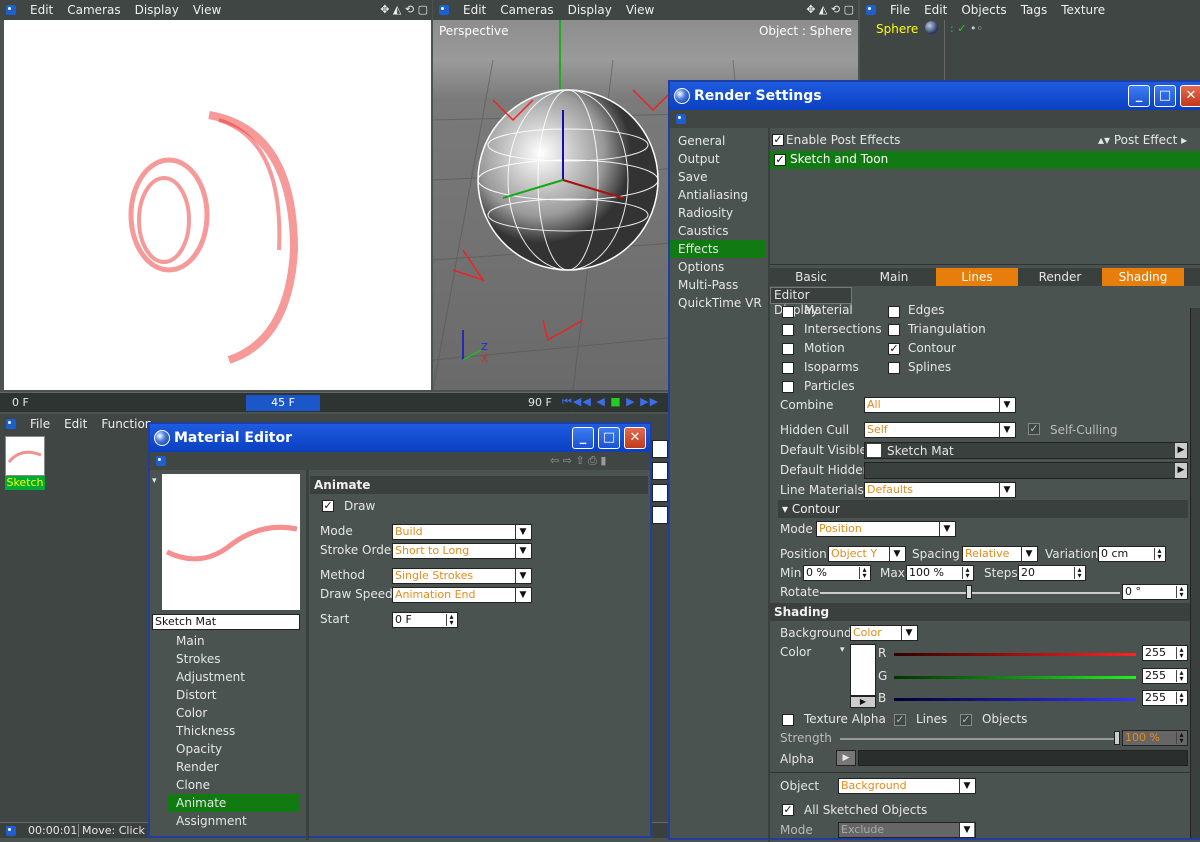 The height and width of the screenshot is (842, 1200). What do you see at coordinates (609, 438) in the screenshot?
I see `maximize-icon: □` at bounding box center [609, 438].